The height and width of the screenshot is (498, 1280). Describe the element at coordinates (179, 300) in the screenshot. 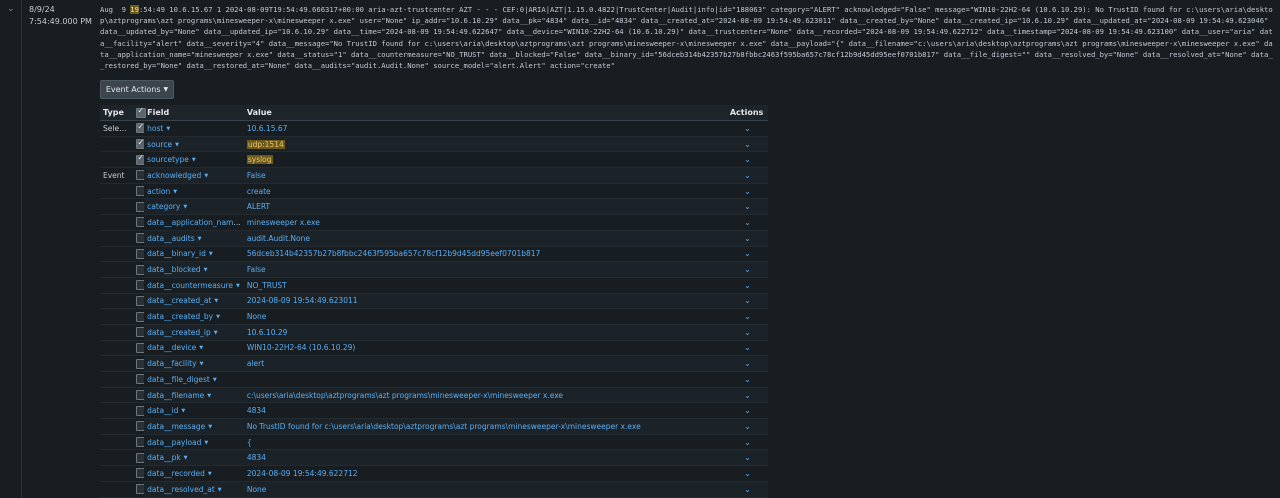

I see `field-name-link: data__created_at` at that location.